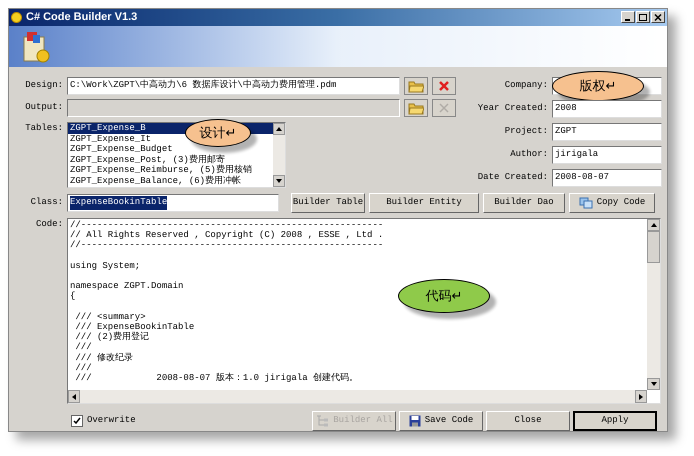 The height and width of the screenshot is (456, 694). I want to click on window-title: C# Code Builder V1.3, so click(82, 18).